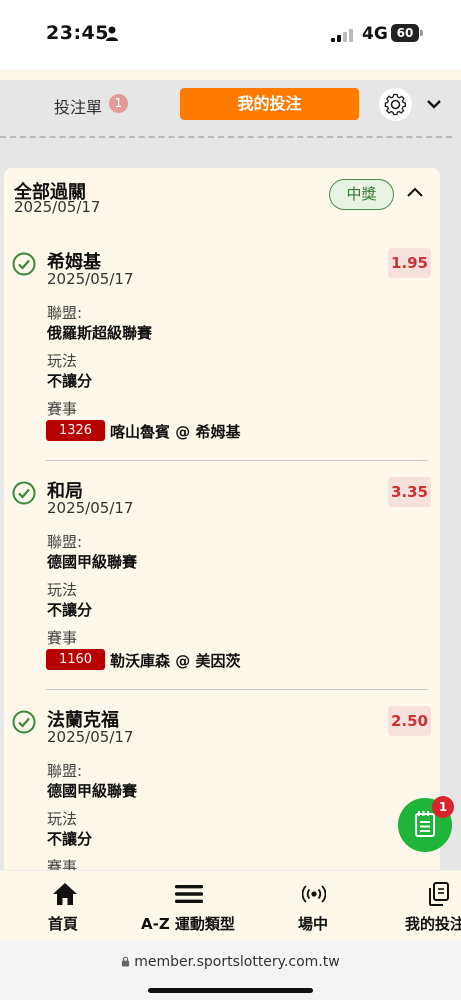 The image size is (461, 1000). Describe the element at coordinates (190, 906) in the screenshot. I see `nav-item-sports: A-Z 運動類型` at that location.